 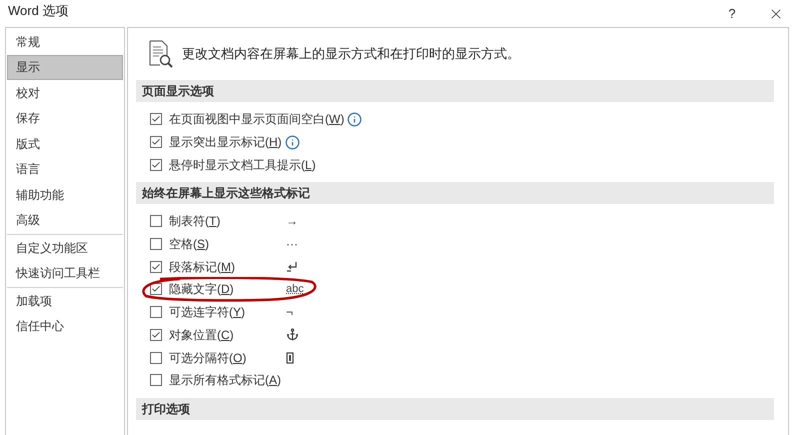 What do you see at coordinates (292, 221) in the screenshot?
I see `format-mark-symbol: →` at bounding box center [292, 221].